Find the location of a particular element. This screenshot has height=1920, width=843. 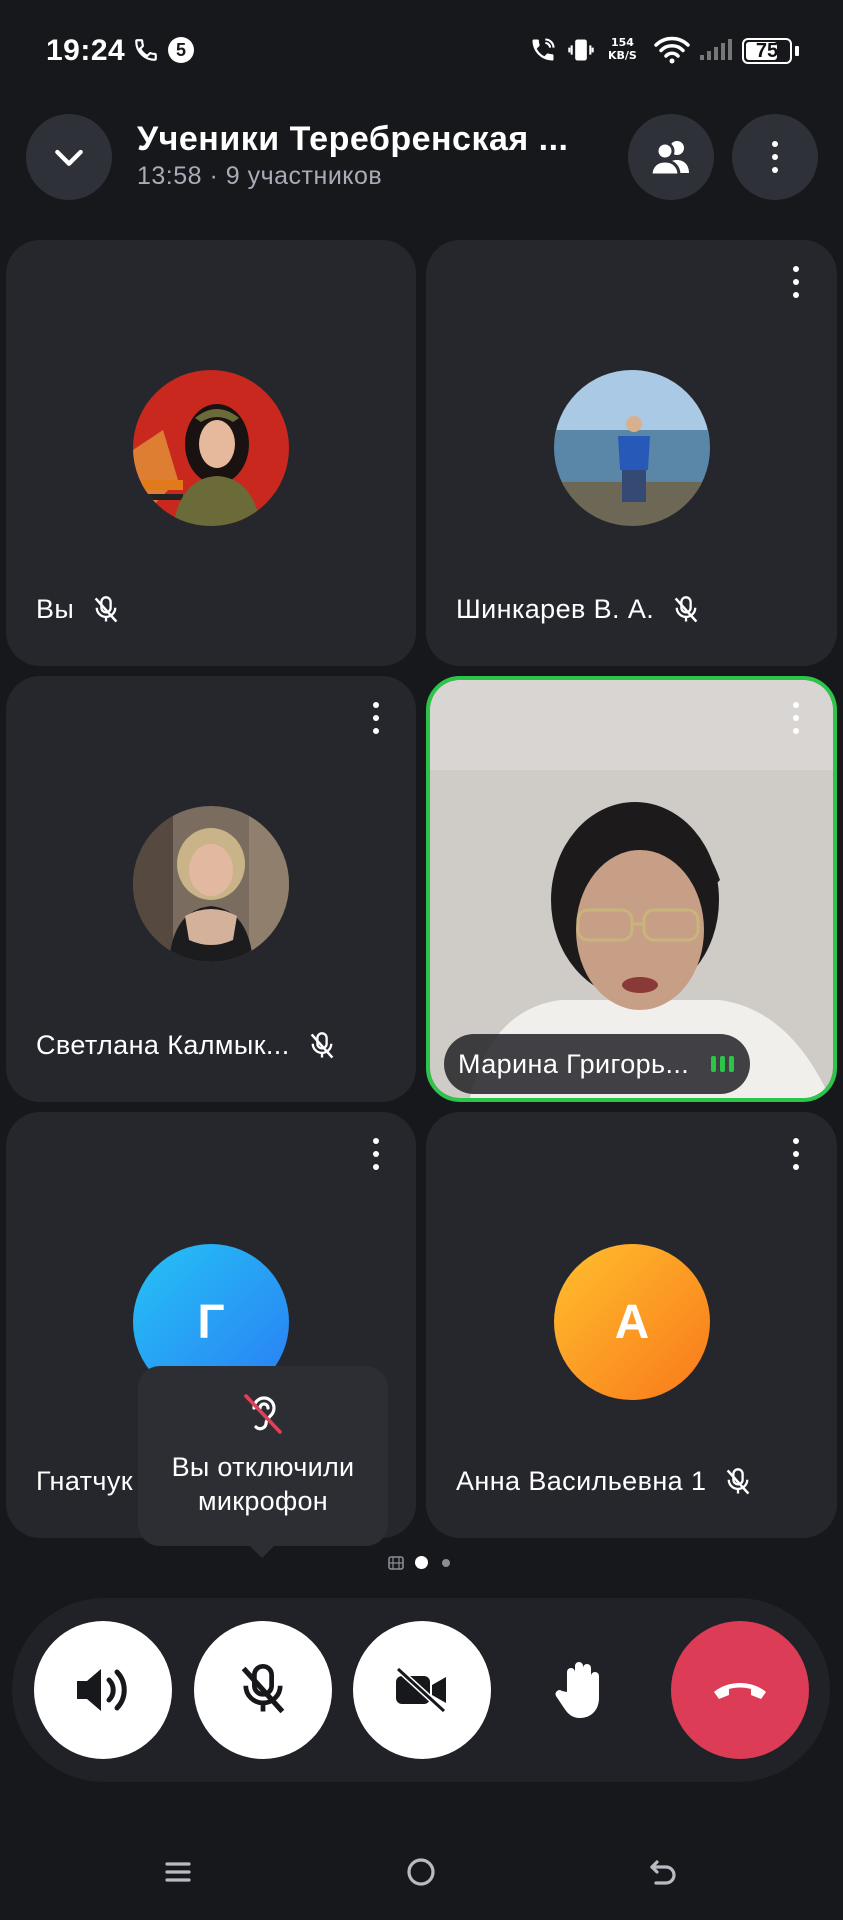

participants-icon is located at coordinates (669, 159).